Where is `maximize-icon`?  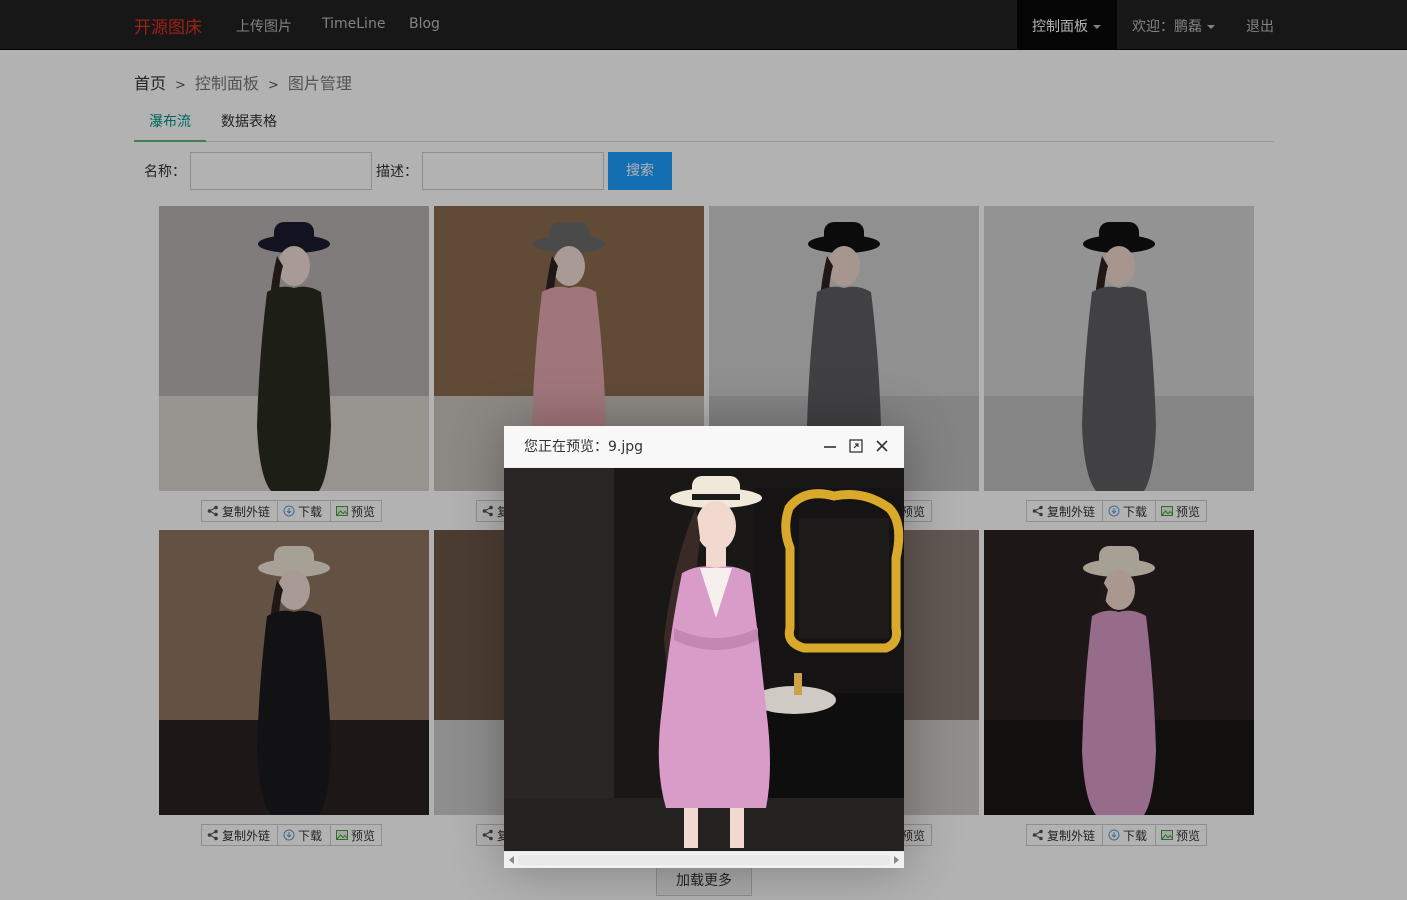 maximize-icon is located at coordinates (856, 446).